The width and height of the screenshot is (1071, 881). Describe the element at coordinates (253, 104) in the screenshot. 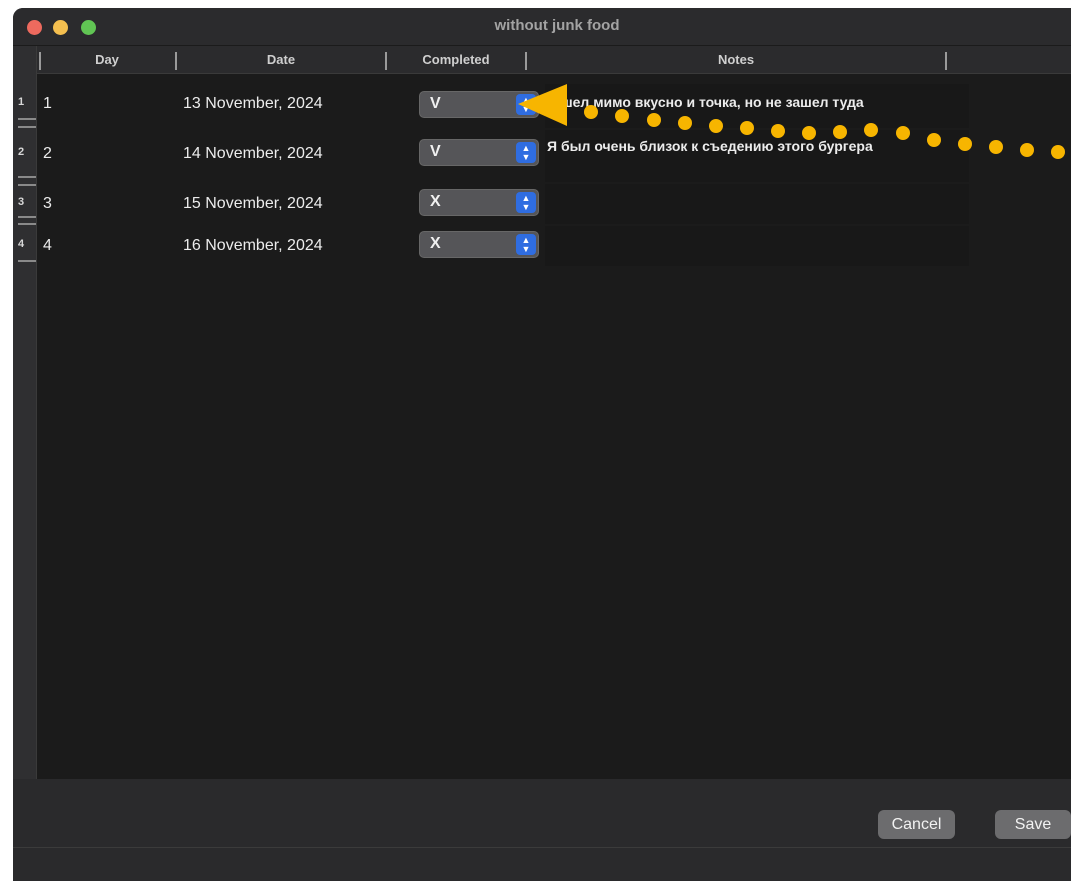

I see `date-cell: 13 November, 2024` at that location.